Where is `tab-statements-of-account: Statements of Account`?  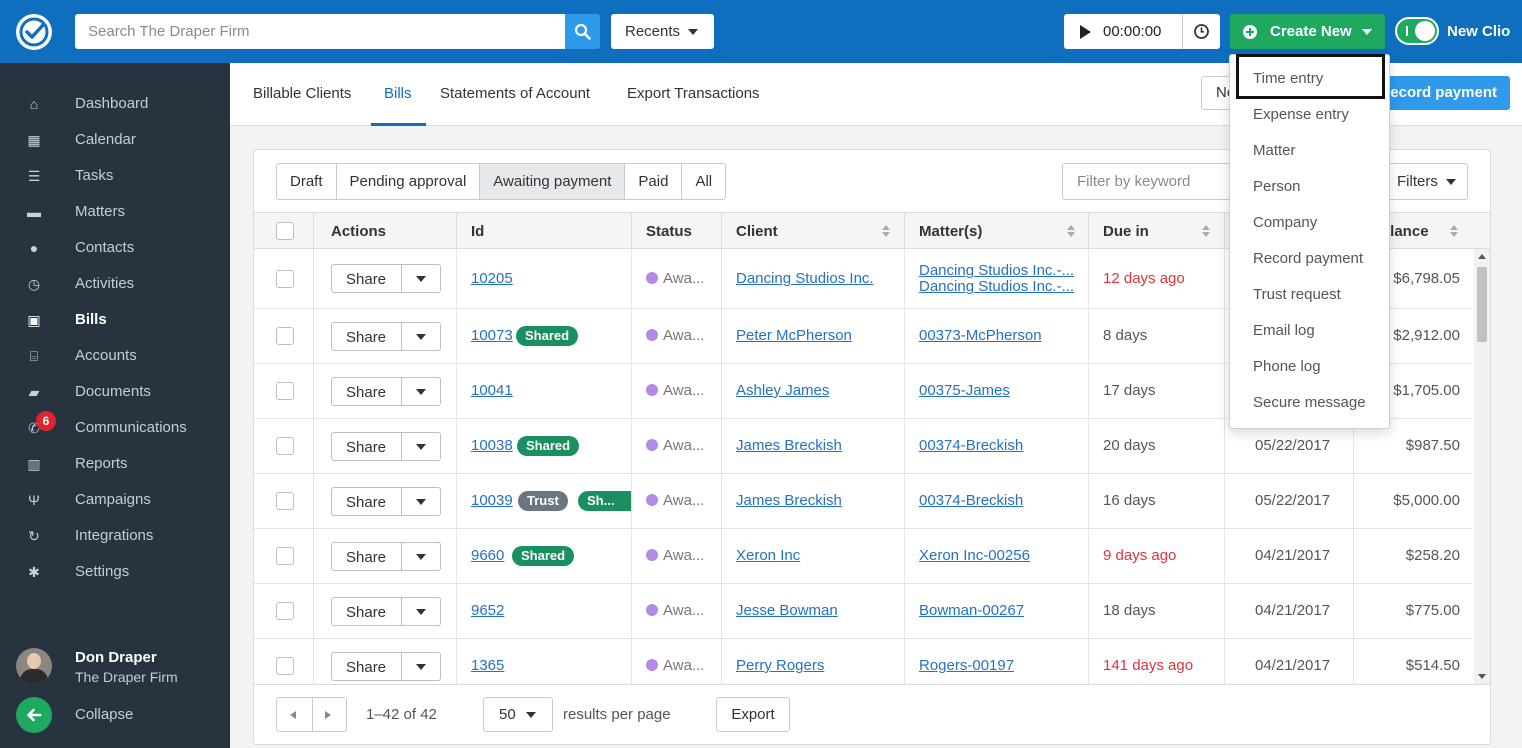 tab-statements-of-account: Statements of Account is located at coordinates (515, 93).